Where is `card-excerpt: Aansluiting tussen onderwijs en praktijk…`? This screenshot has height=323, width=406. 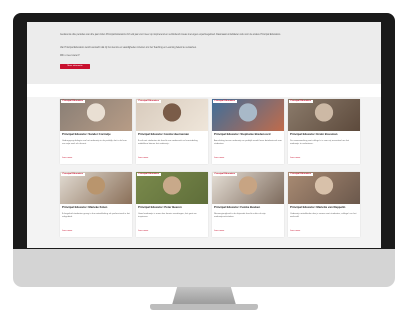
card-excerpt: Aansluiting tussen onderwijs en praktijk… is located at coordinates (248, 142).